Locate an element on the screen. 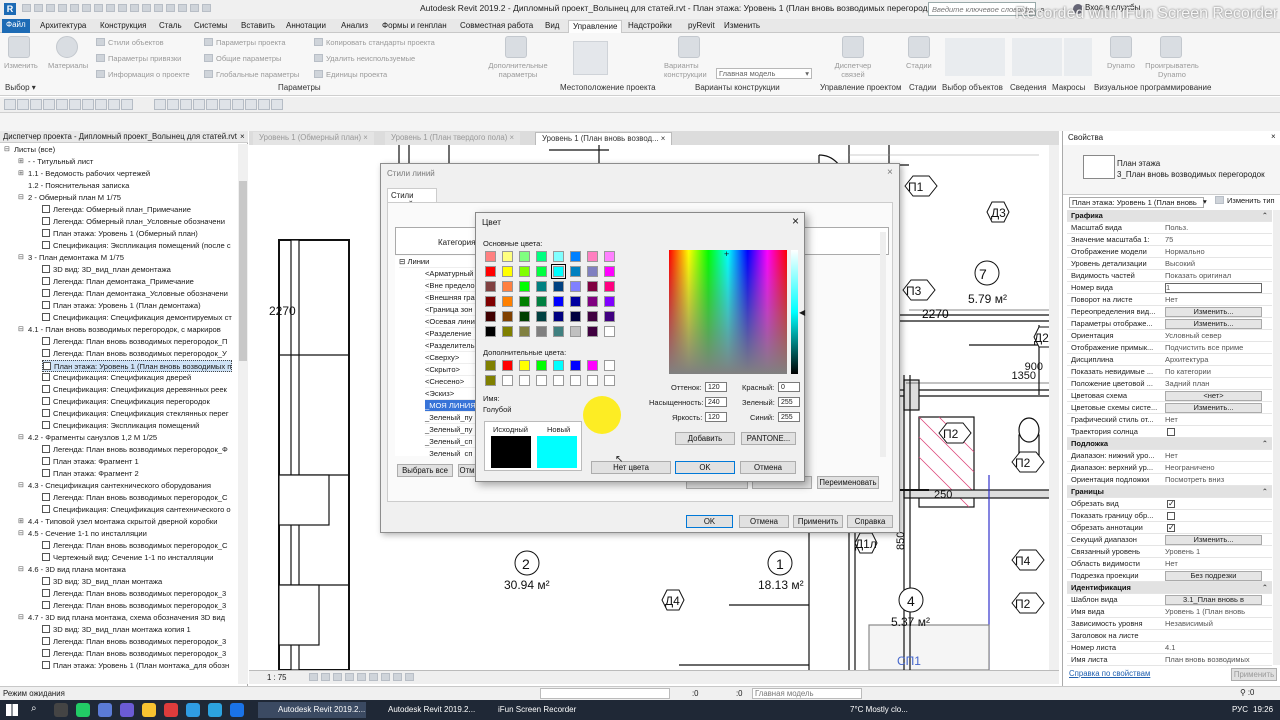 Image resolution: width=1280 pixels, height=720 pixels. tab-7: Анализ is located at coordinates (354, 26).